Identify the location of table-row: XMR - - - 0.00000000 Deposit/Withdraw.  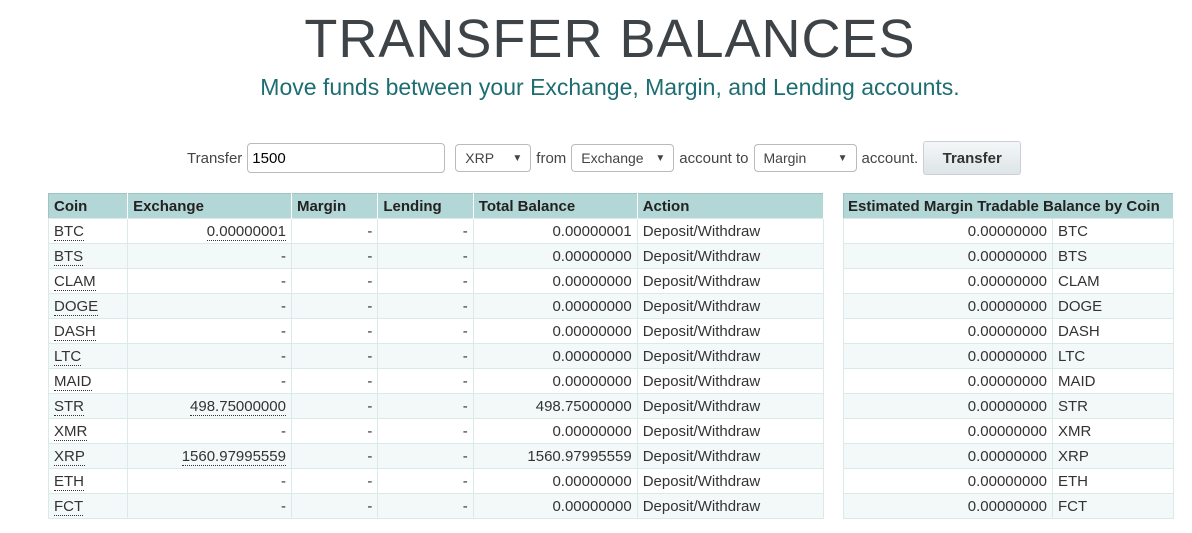
(436, 431).